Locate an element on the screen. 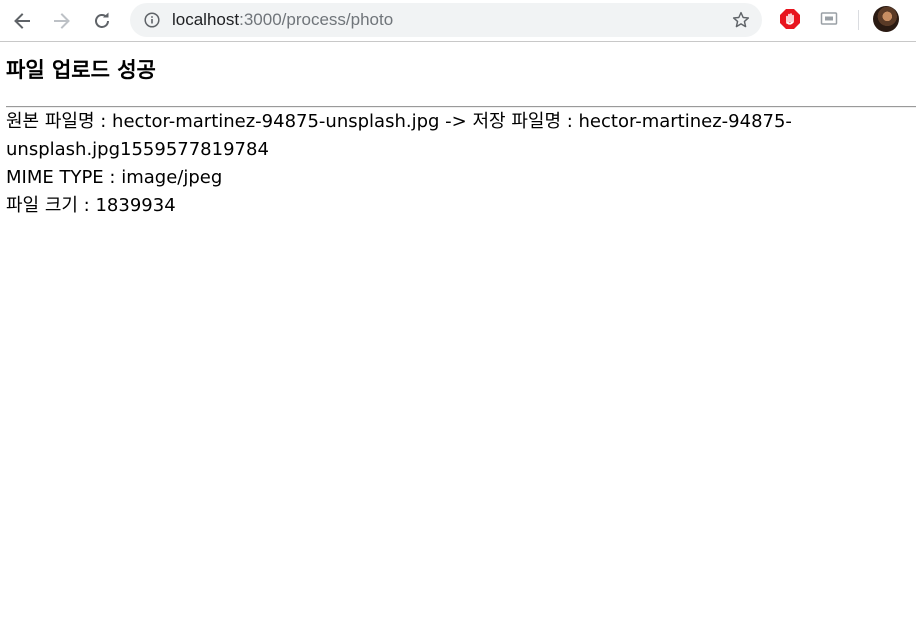 This screenshot has height=621, width=916. reload-icon is located at coordinates (102, 20).